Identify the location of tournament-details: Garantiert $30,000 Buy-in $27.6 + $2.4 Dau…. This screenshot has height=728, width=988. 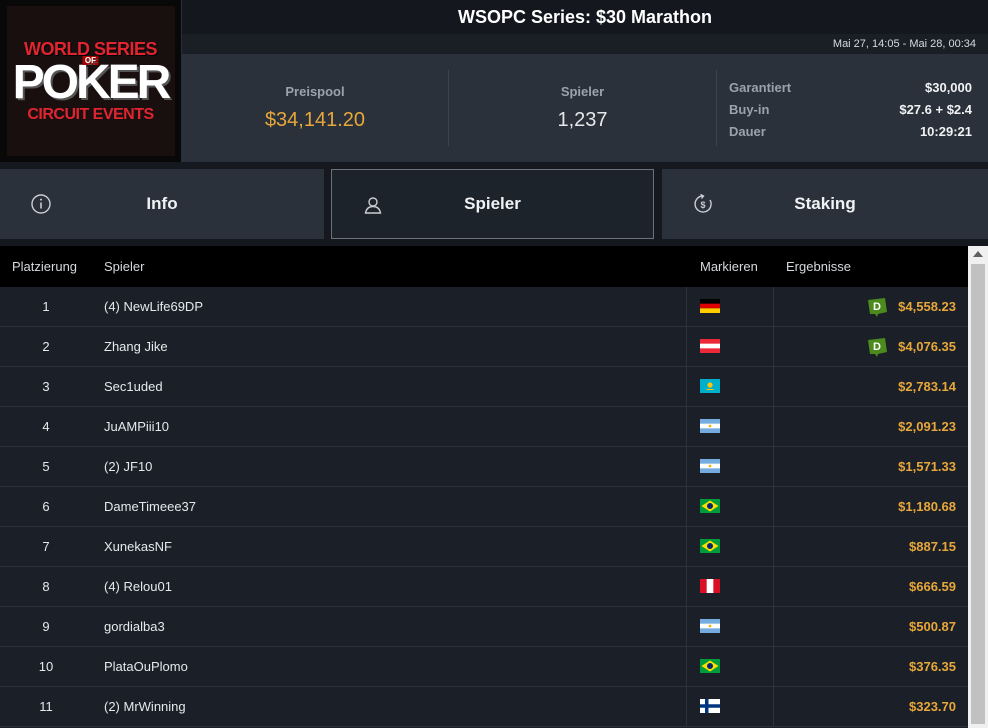
(852, 108).